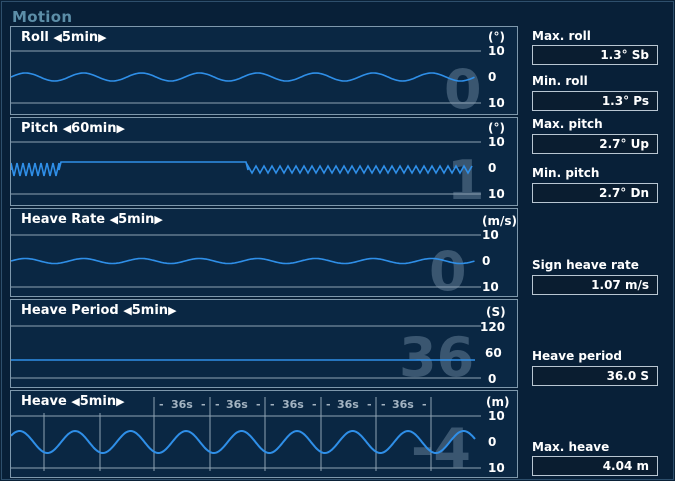  Describe the element at coordinates (243, 261) in the screenshot. I see `heave-rate-trace` at that location.